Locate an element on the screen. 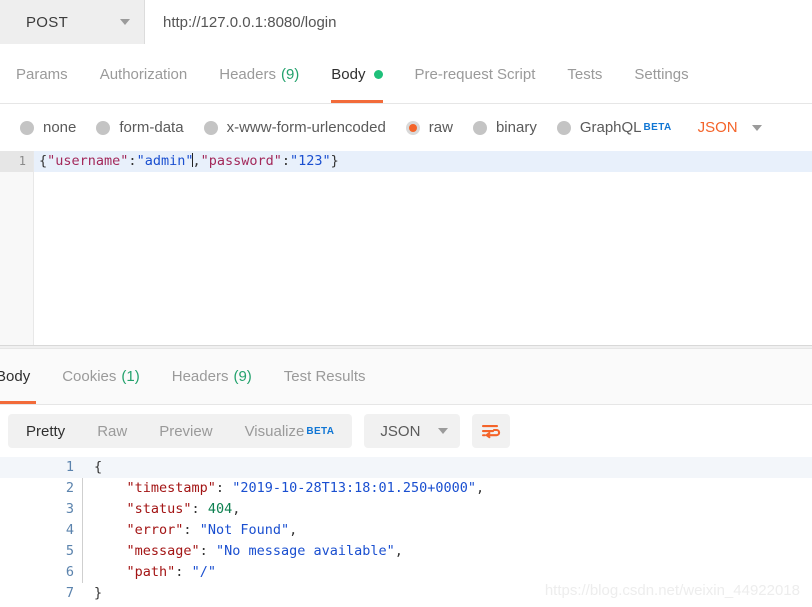 This screenshot has height=607, width=812. body-type-form-data: form-data is located at coordinates (139, 127).